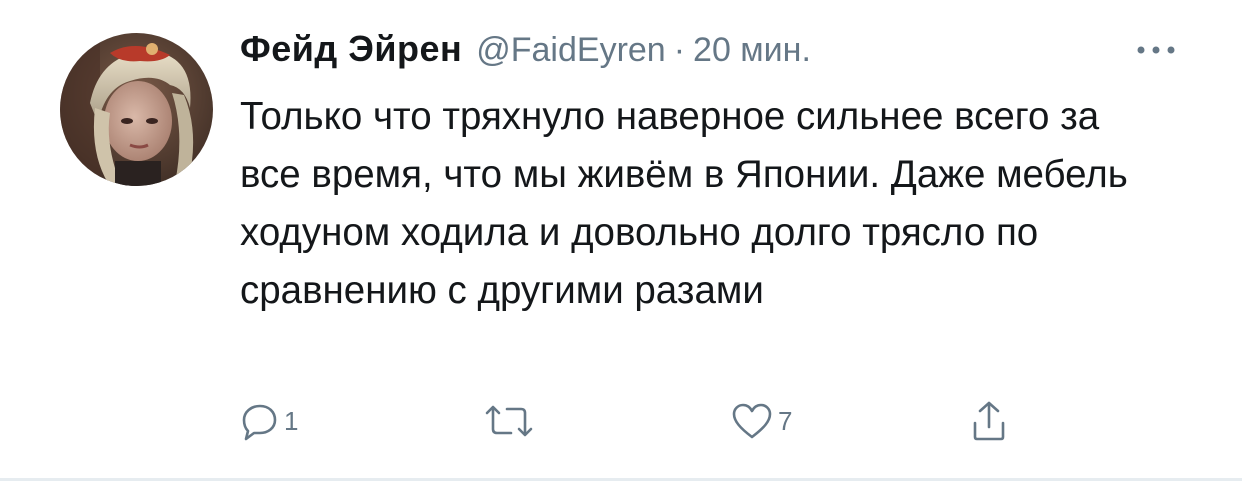  I want to click on retweet-button, so click(511, 421).